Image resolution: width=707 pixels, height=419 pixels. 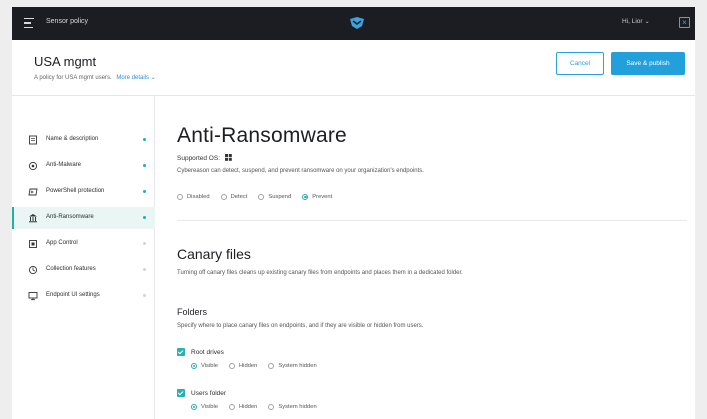 I want to click on supported-os-label: Supported OS:, so click(x=198, y=158).